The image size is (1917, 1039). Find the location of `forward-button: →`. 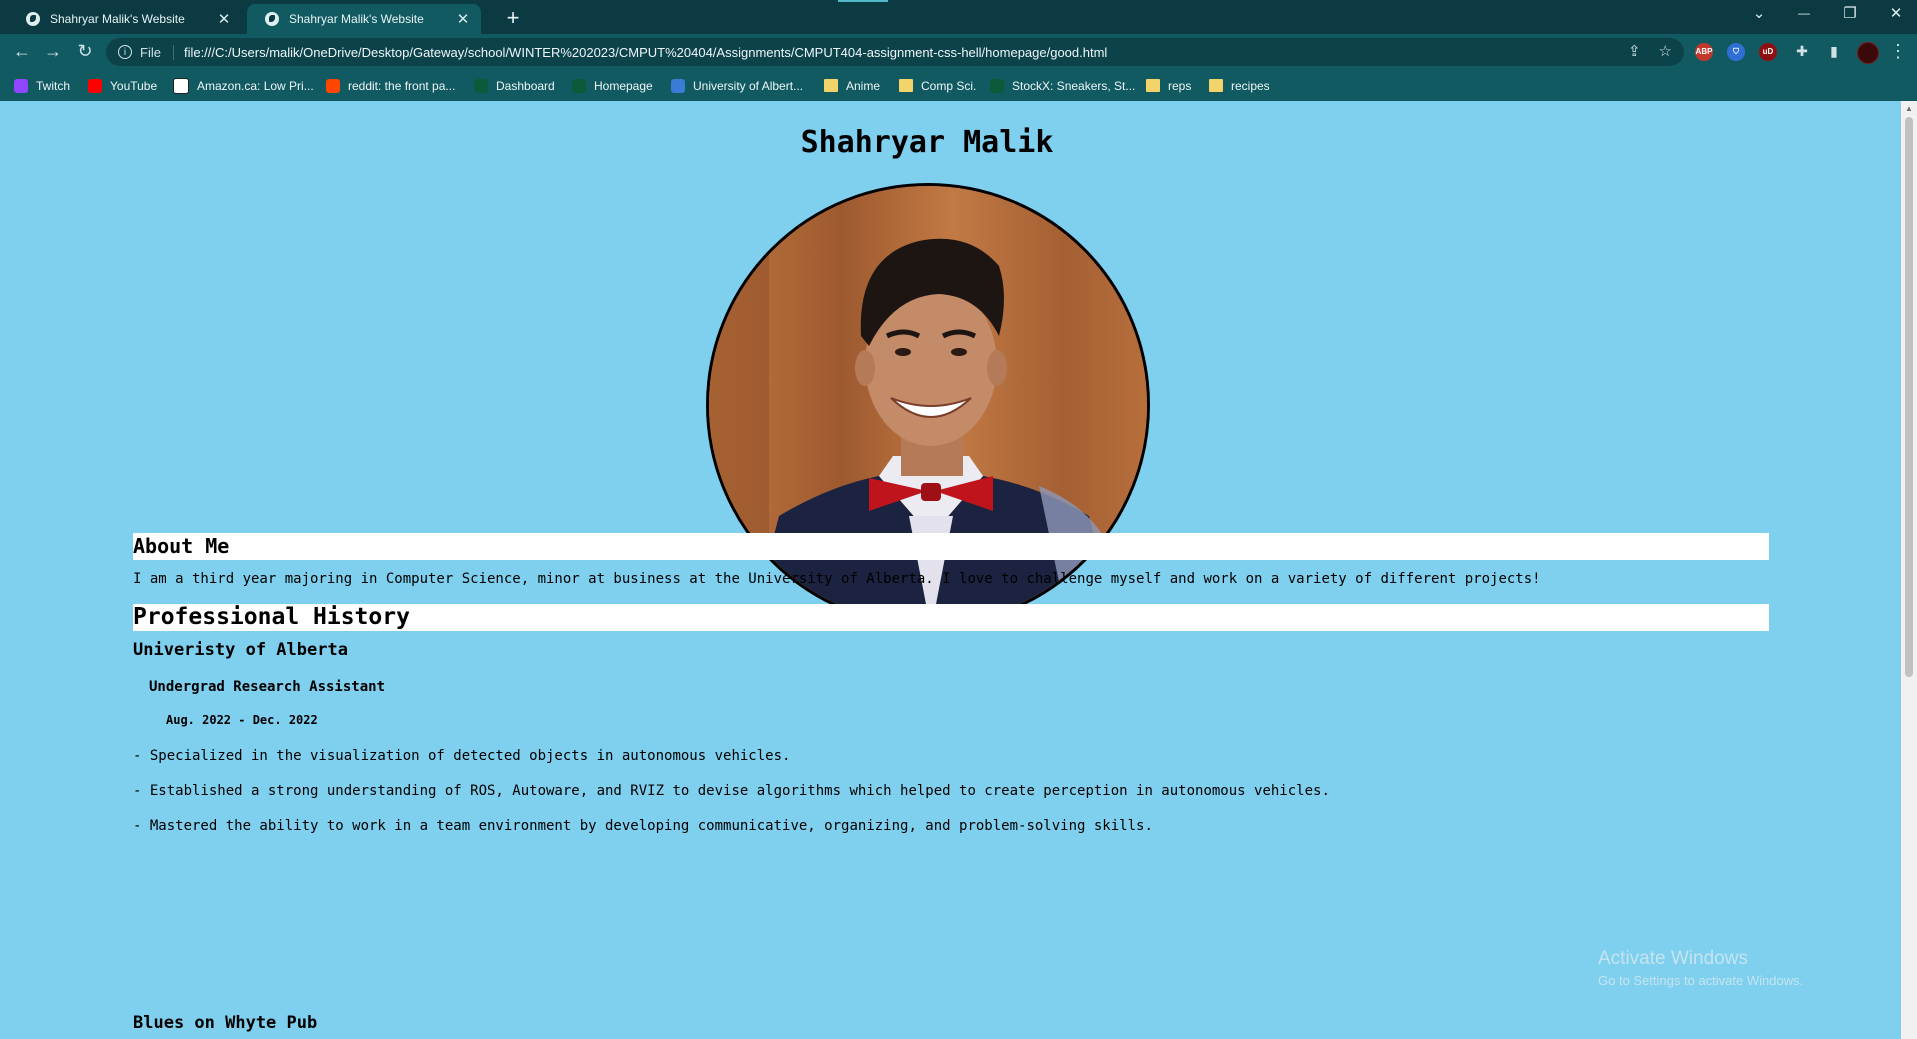

forward-button: → is located at coordinates (53, 51).